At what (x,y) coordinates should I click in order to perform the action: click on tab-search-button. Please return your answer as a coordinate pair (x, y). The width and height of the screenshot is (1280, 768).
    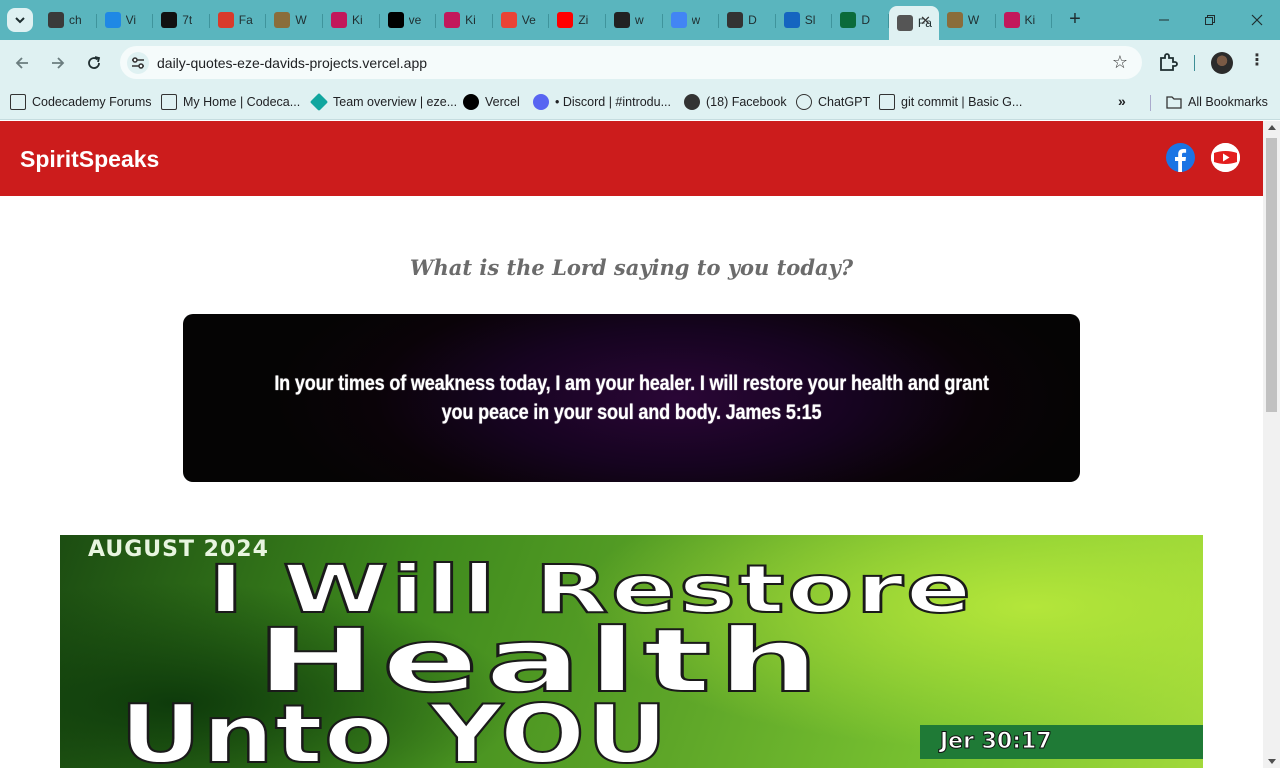
    Looking at the image, I should click on (20, 20).